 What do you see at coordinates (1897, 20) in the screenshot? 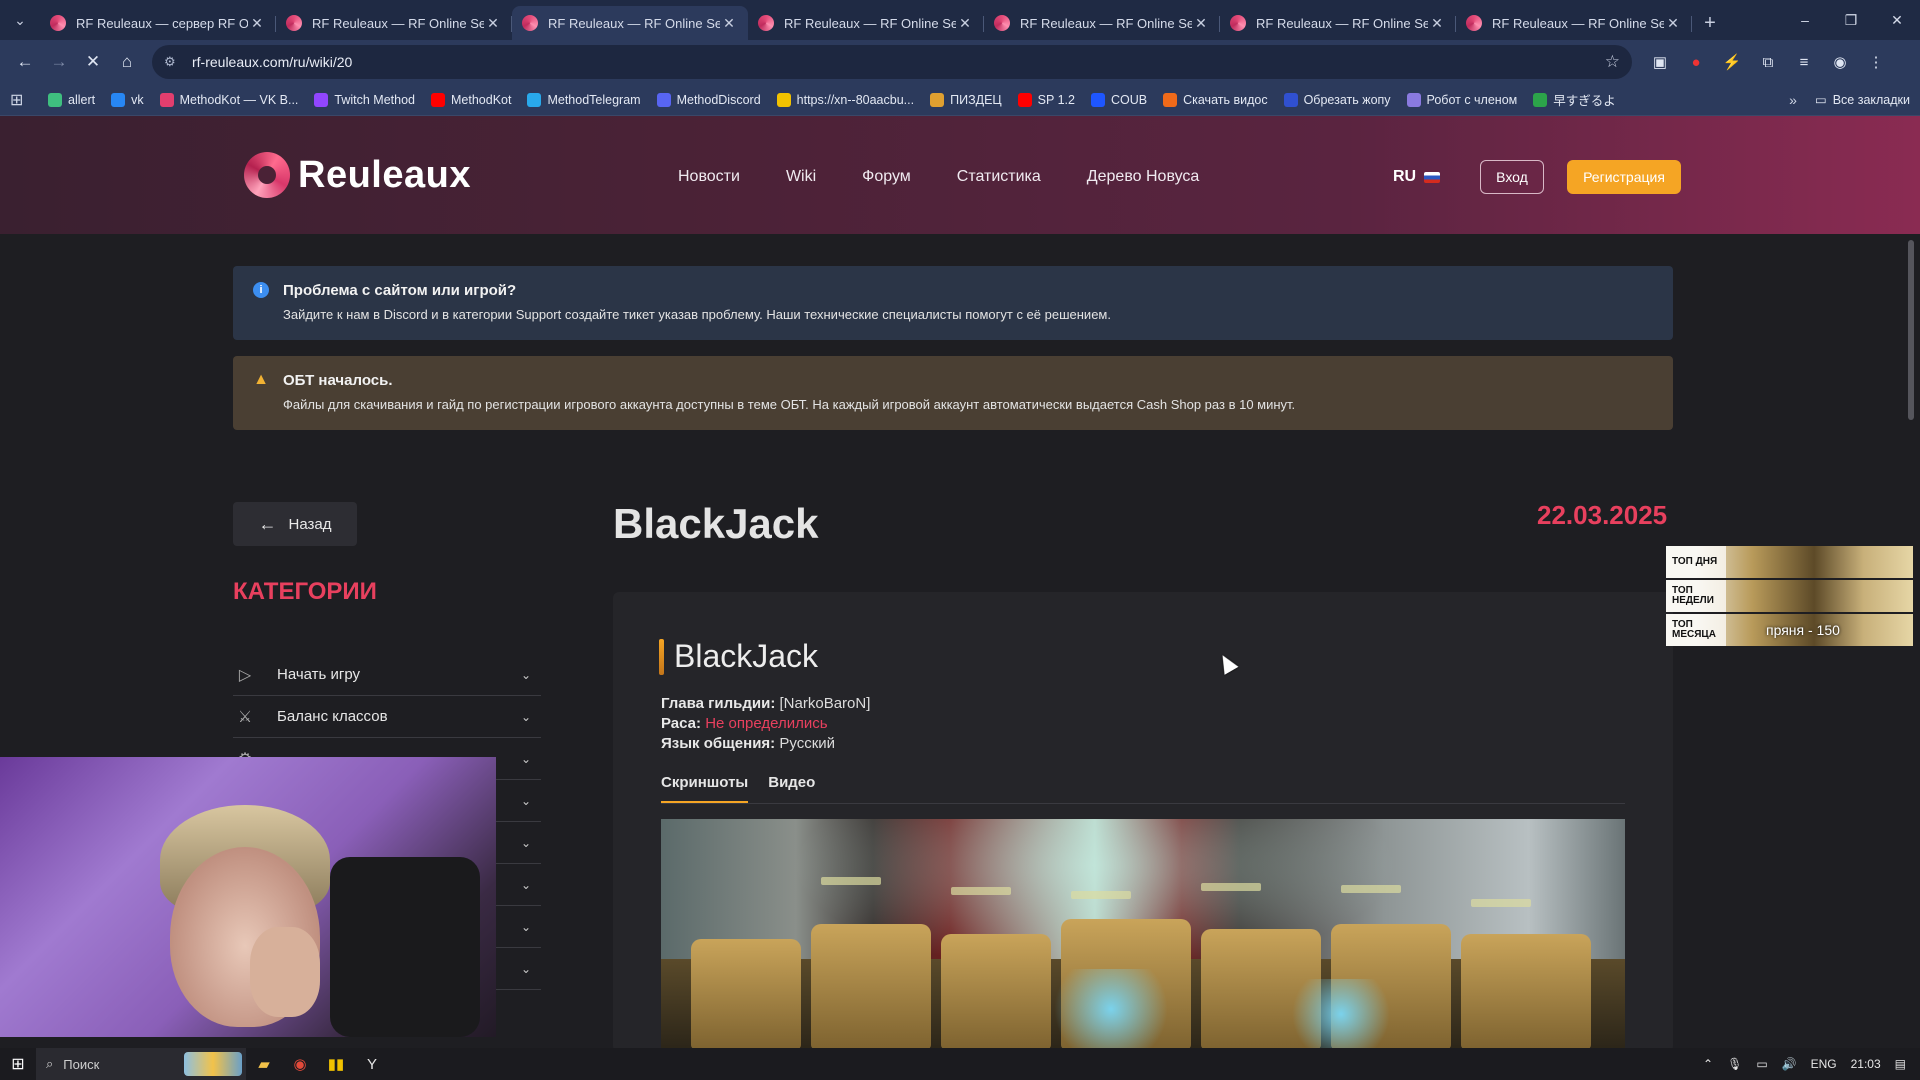
I see `close-window-icon: ✕` at bounding box center [1897, 20].